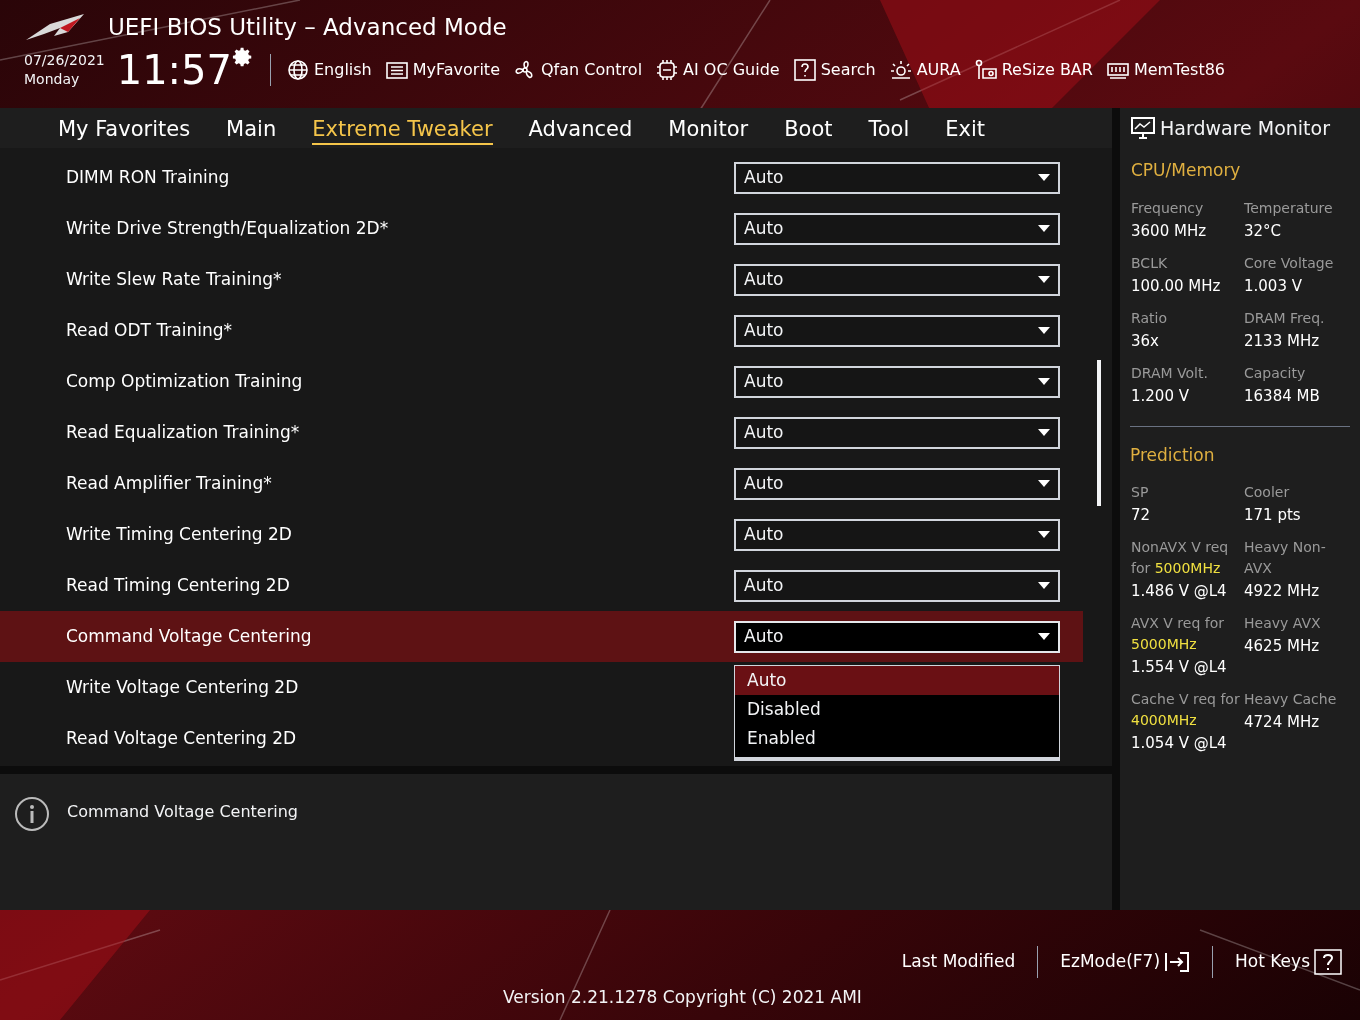 This screenshot has width=1360, height=1020. I want to click on menu-tab: Main, so click(251, 130).